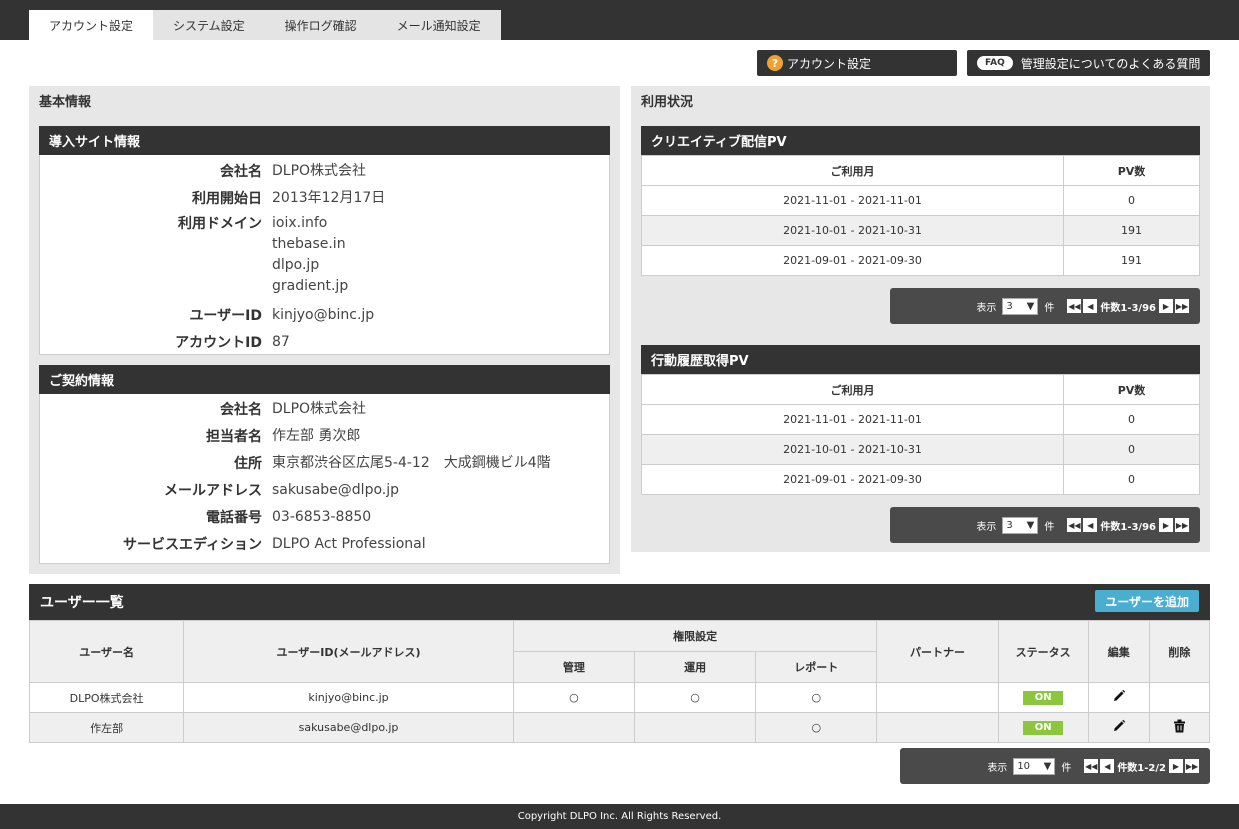  I want to click on admin-cell: ○, so click(574, 697).